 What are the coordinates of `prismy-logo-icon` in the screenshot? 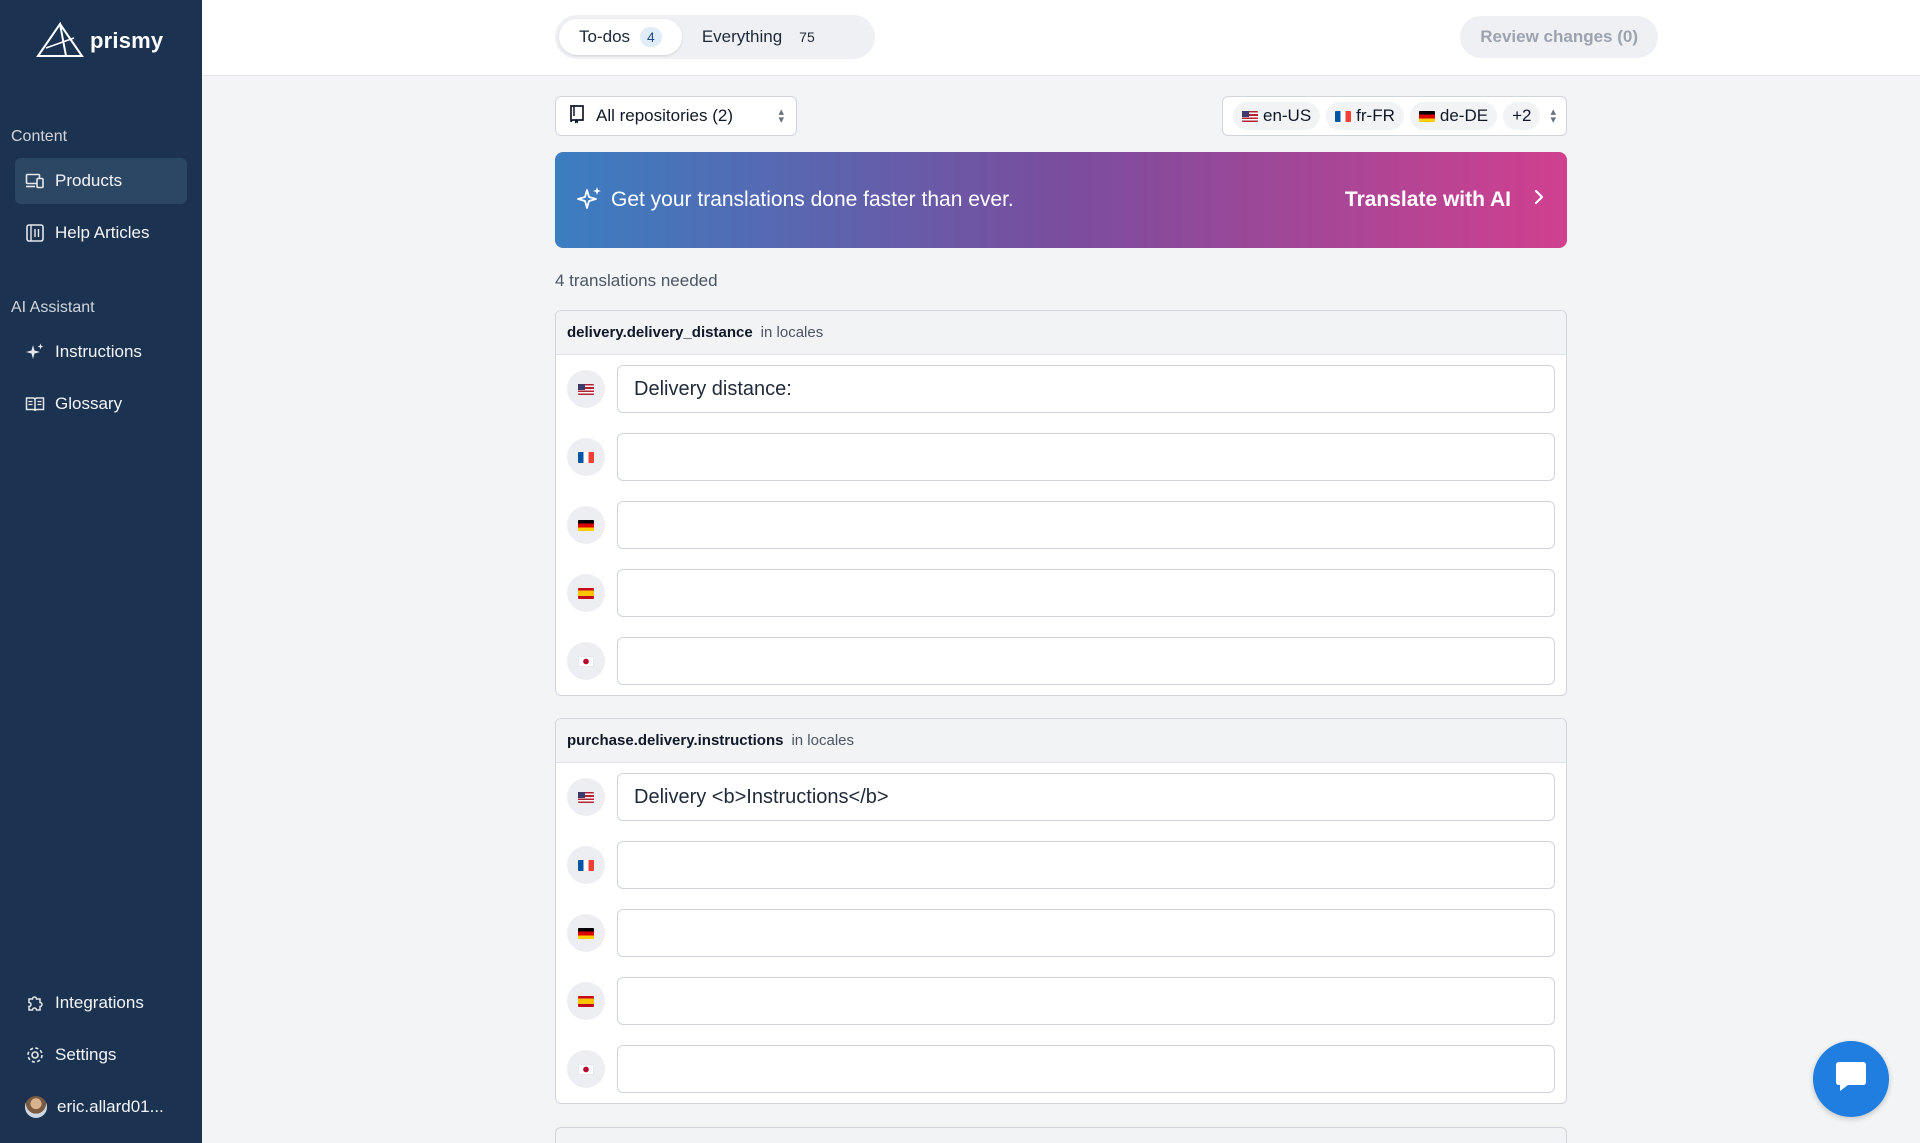 It's located at (60, 39).